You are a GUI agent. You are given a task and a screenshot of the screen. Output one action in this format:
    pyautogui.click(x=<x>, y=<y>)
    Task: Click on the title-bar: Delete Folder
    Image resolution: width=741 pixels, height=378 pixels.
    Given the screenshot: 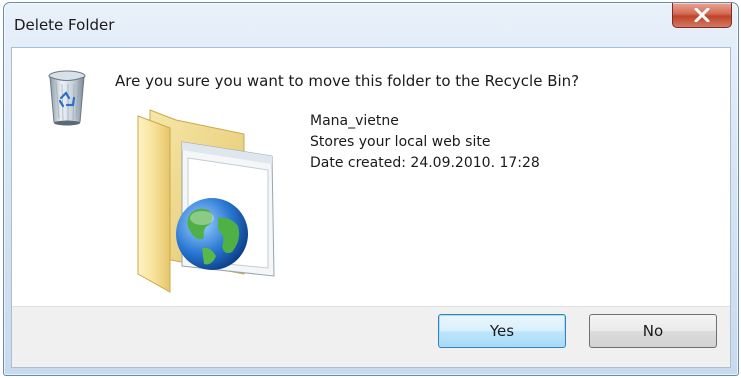 What is the action you would take?
    pyautogui.click(x=371, y=25)
    